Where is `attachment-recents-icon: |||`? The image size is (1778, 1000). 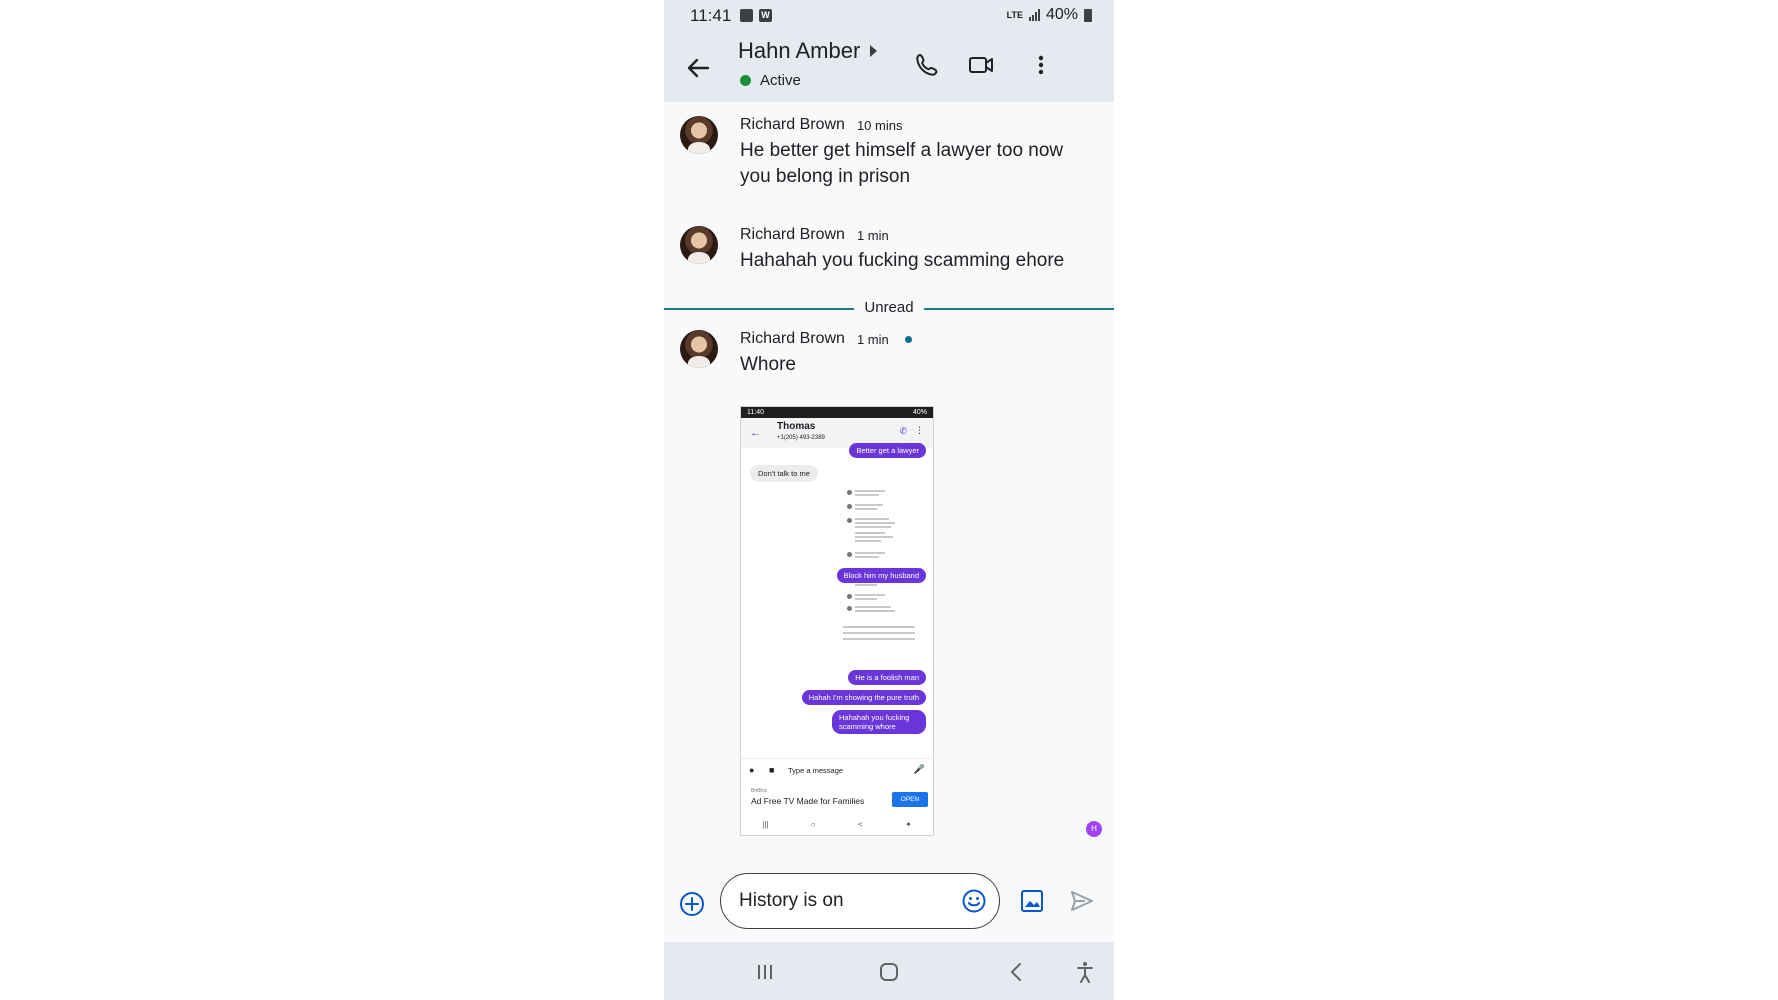
attachment-recents-icon: ||| is located at coordinates (765, 824).